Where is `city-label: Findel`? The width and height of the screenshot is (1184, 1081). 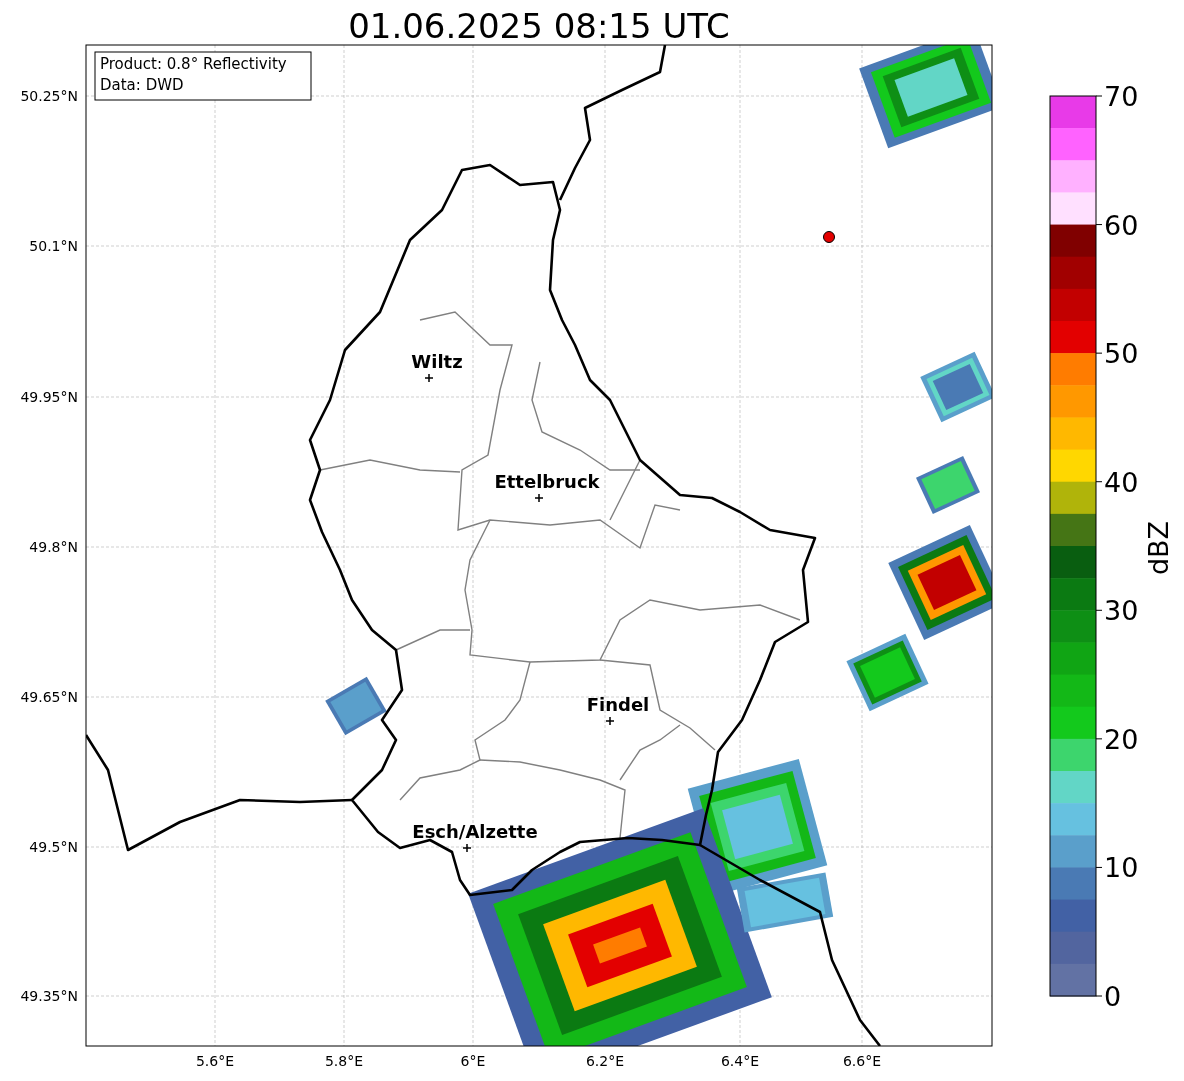
city-label: Findel is located at coordinates (618, 704).